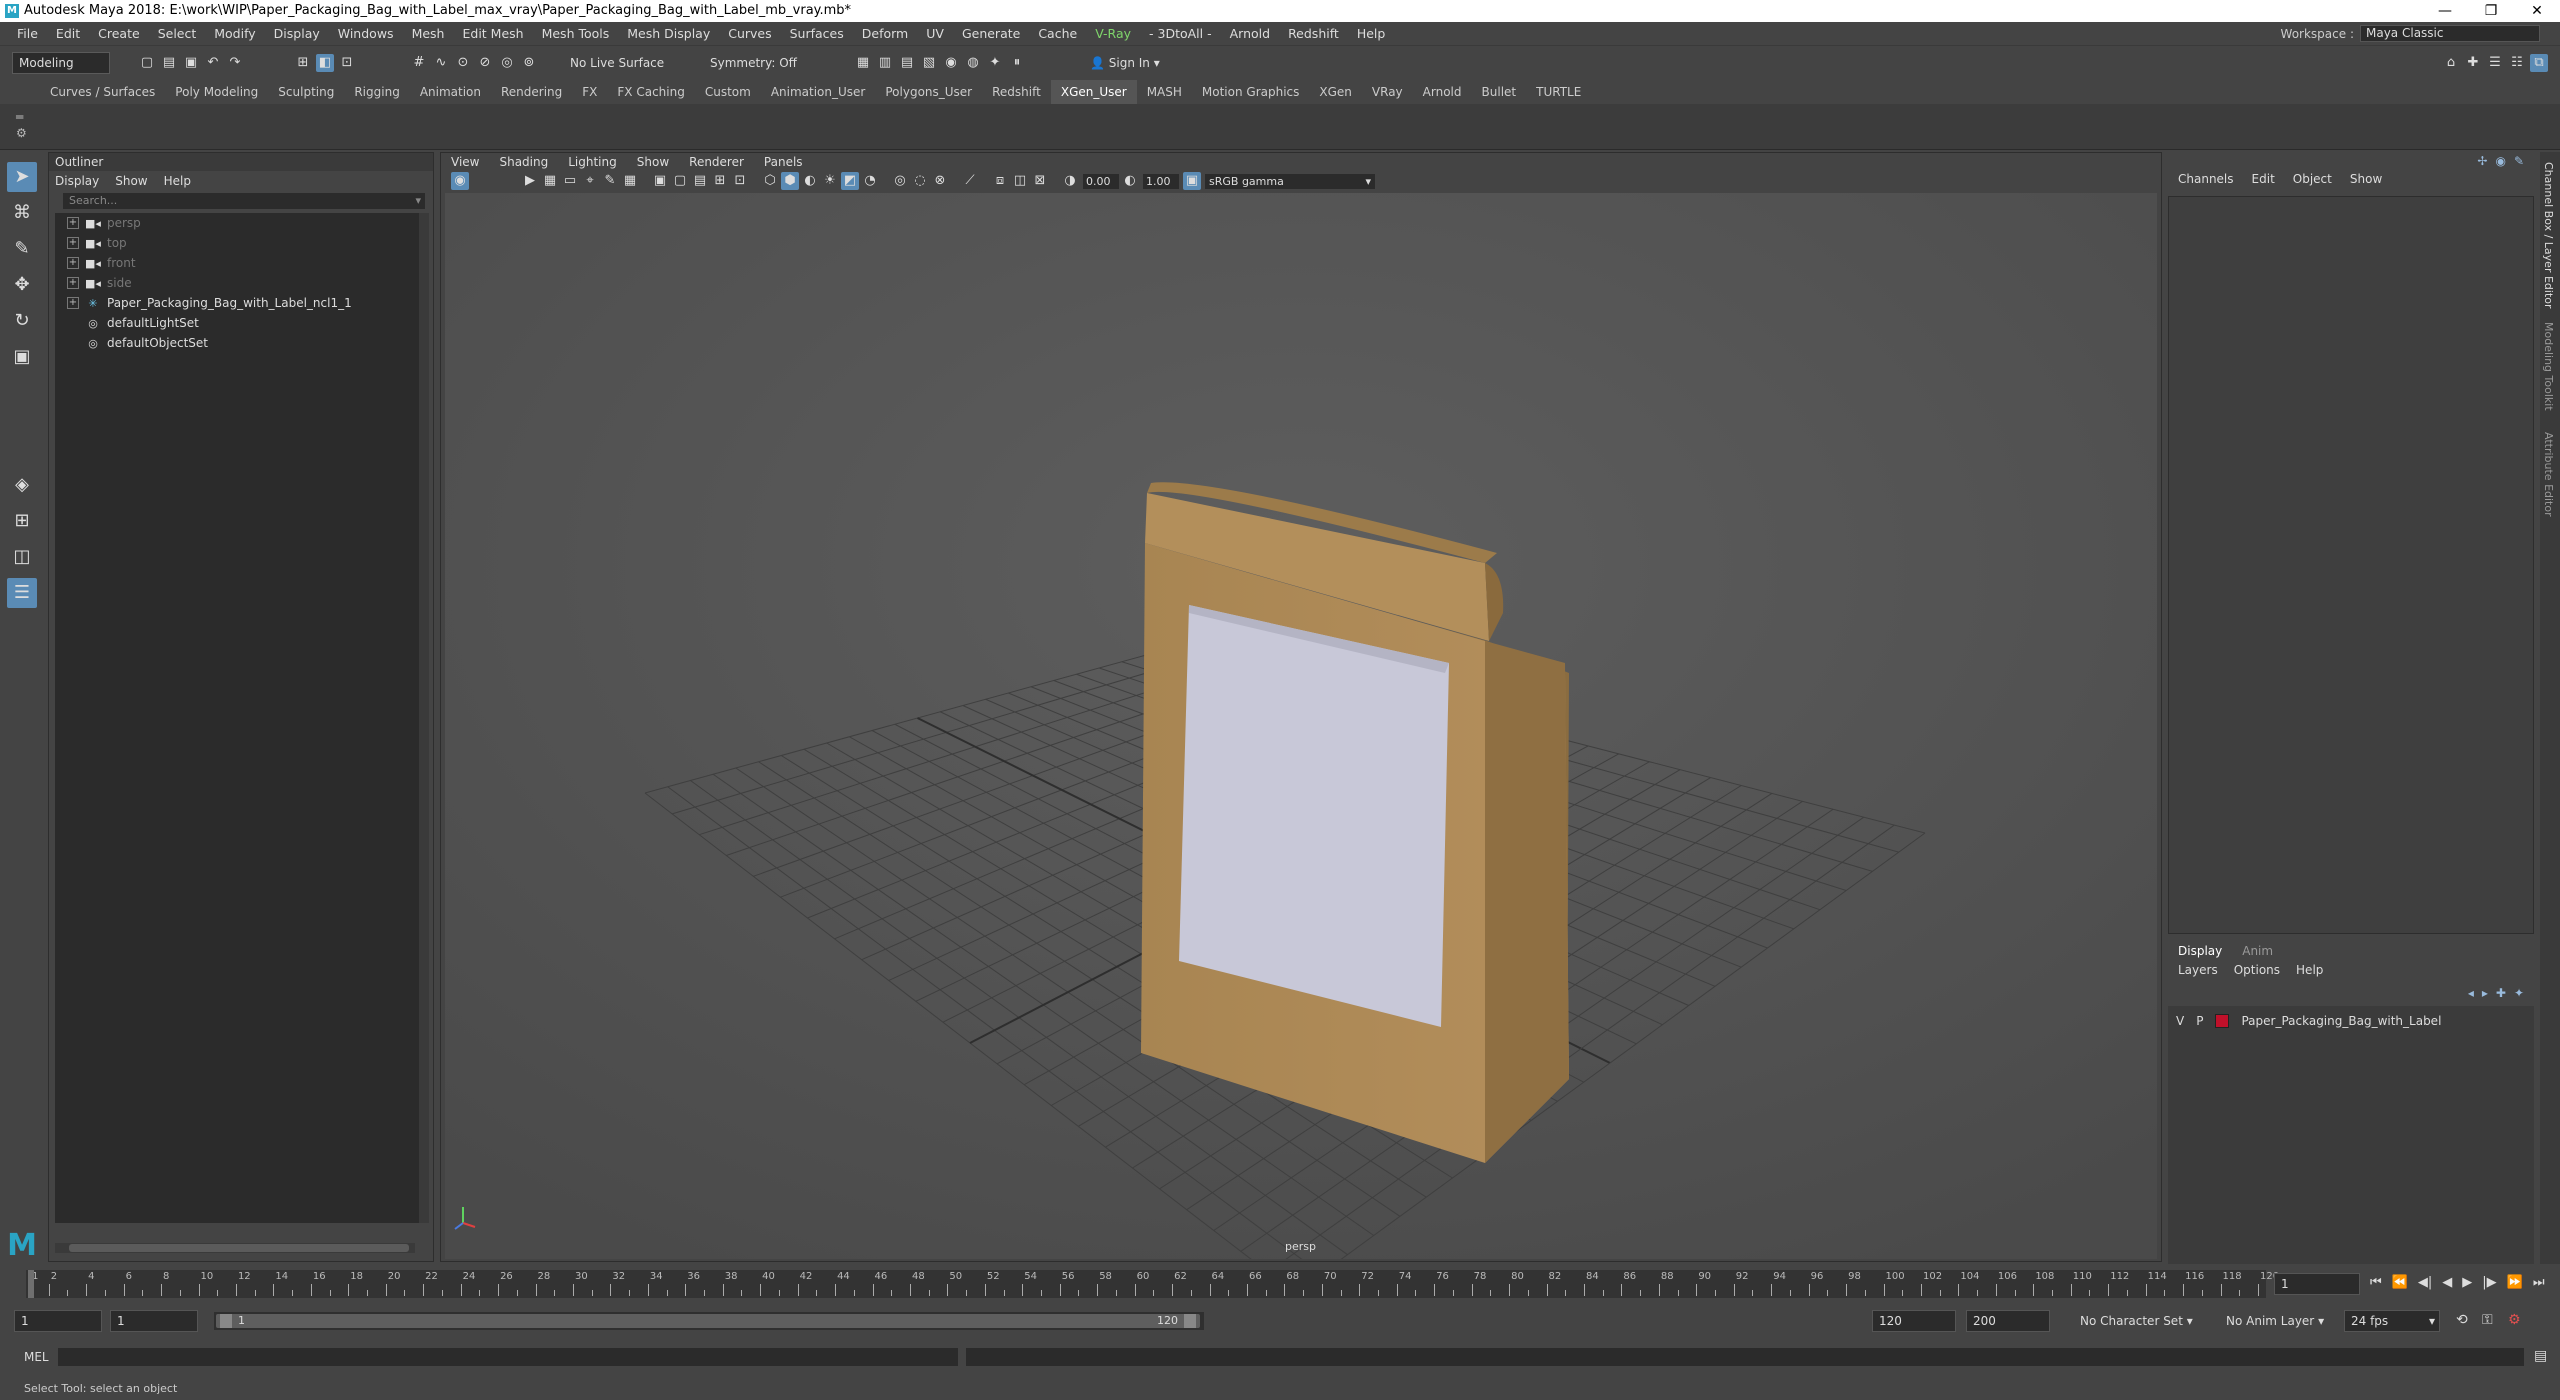 The height and width of the screenshot is (1400, 2560). Describe the element at coordinates (850, 181) in the screenshot. I see `shadows-icon: ◩` at that location.